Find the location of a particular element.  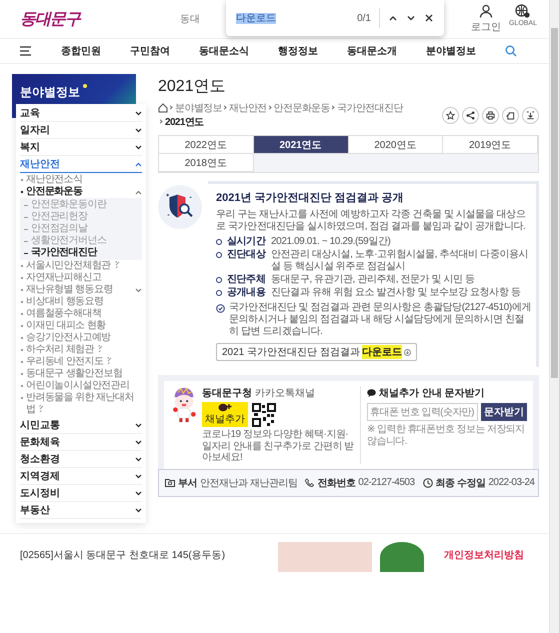

sidebar-item: 도시정비 is located at coordinates (81, 493).